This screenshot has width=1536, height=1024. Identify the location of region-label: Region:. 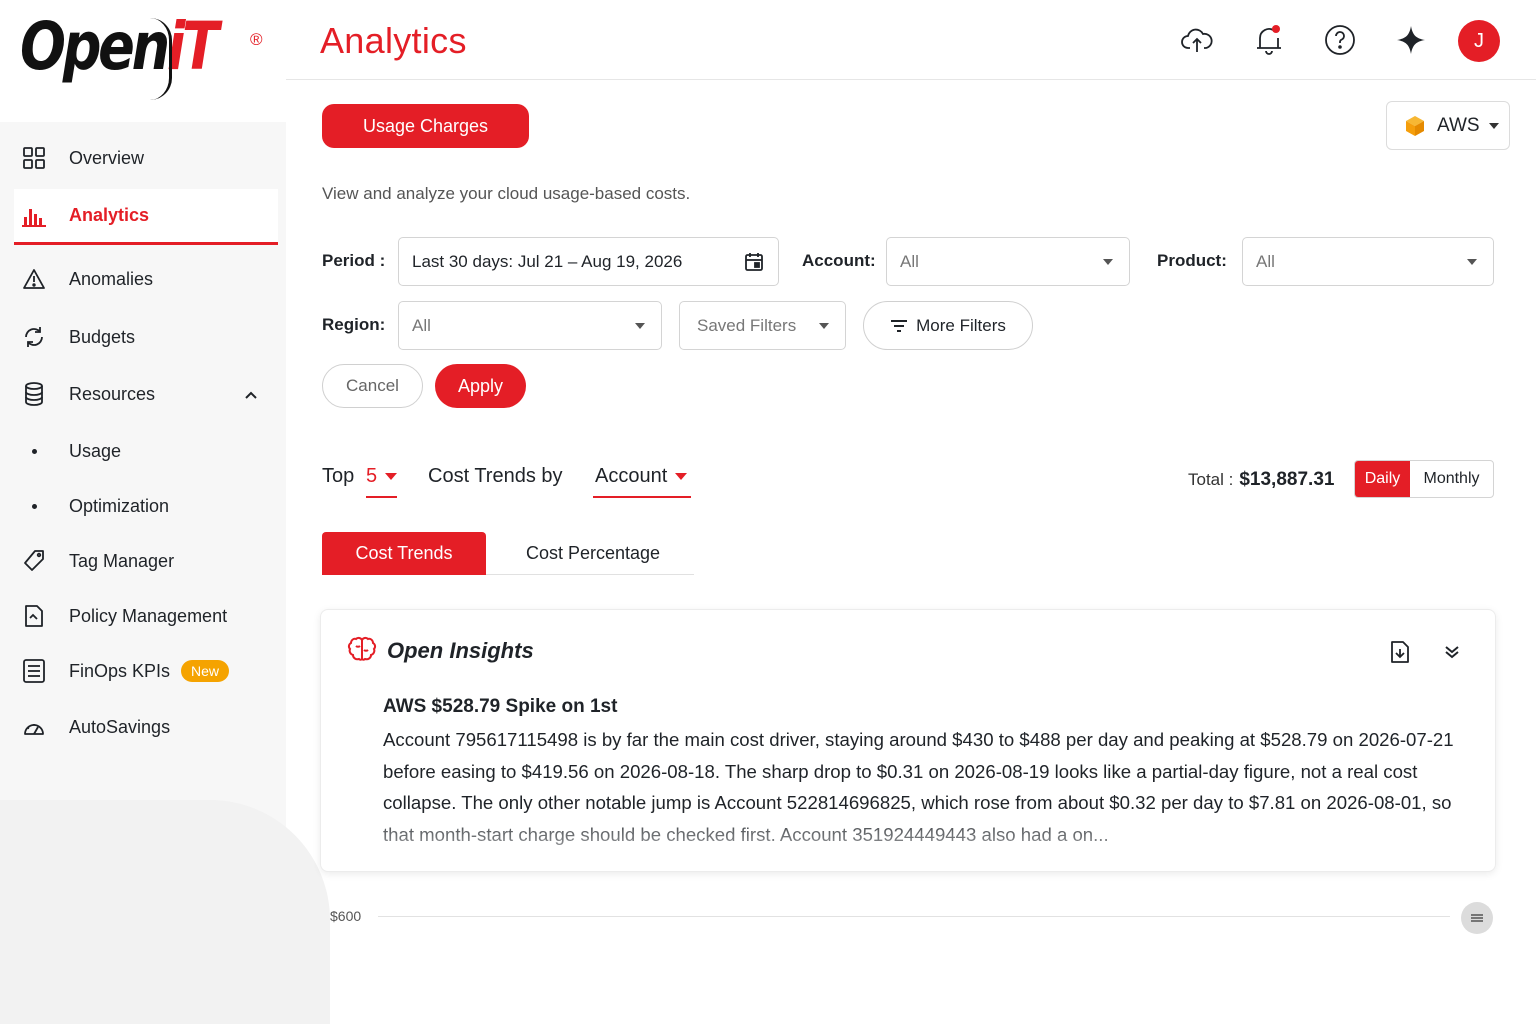
(354, 324).